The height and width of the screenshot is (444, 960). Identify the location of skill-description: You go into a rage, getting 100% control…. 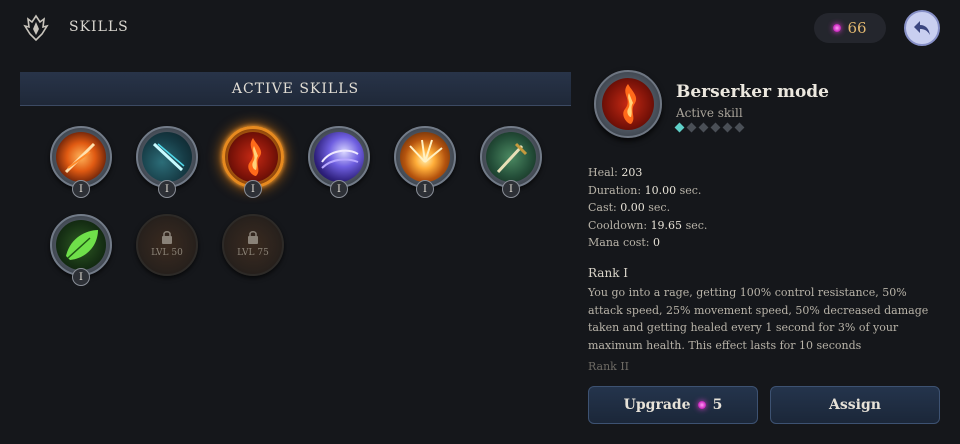
(758, 319).